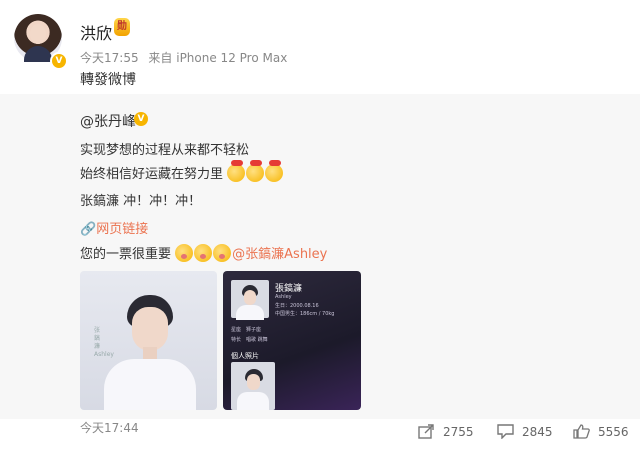 Image resolution: width=640 pixels, height=449 pixels. Describe the element at coordinates (505, 431) in the screenshot. I see `comment-icon` at that location.